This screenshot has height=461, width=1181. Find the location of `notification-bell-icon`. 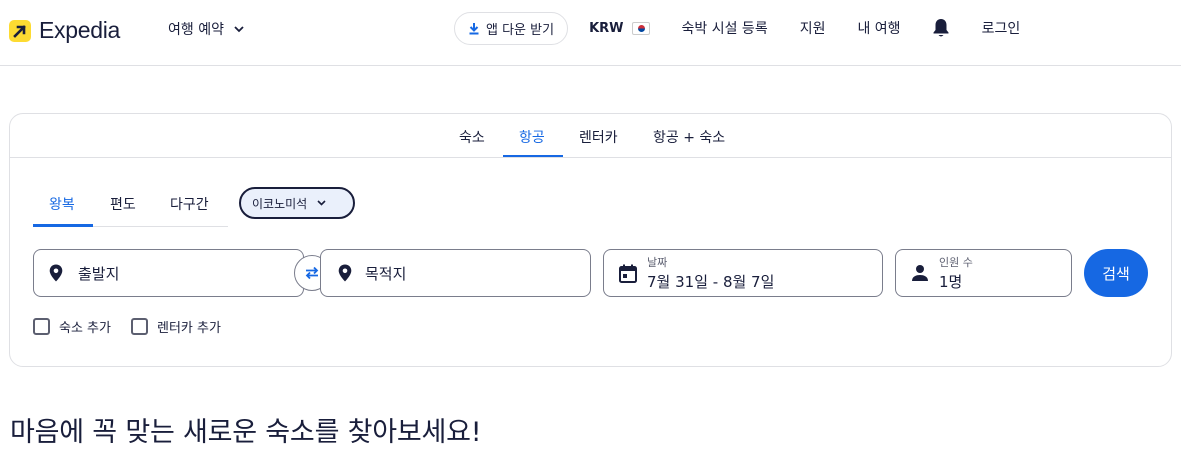

notification-bell-icon is located at coordinates (941, 28).